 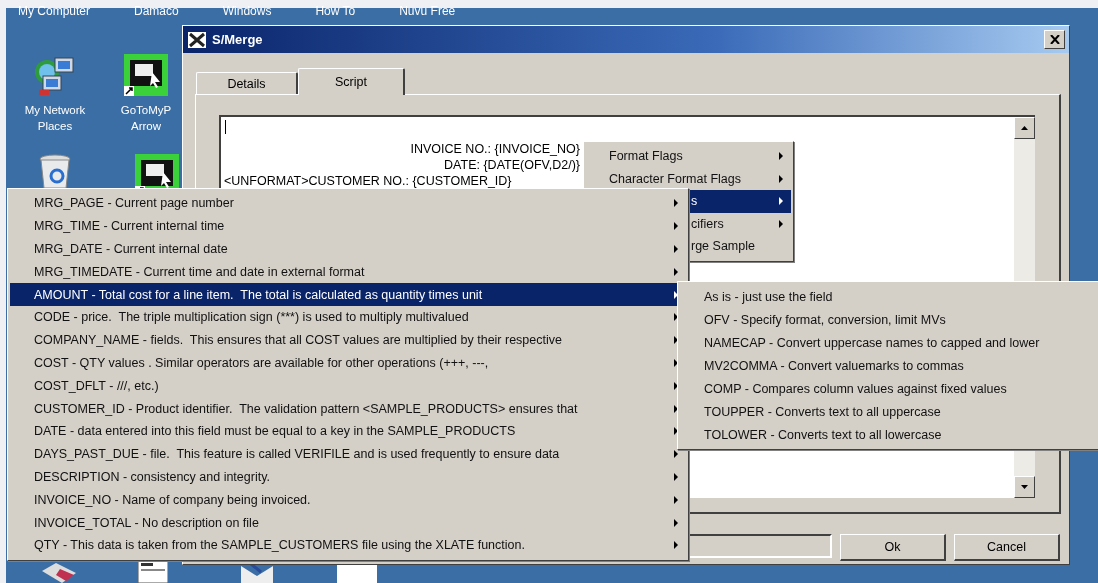 What do you see at coordinates (368, 181) in the screenshot?
I see `script-line: <UNFORMAT>CUSTOMER NO.: {CUSTOMER_ID}` at bounding box center [368, 181].